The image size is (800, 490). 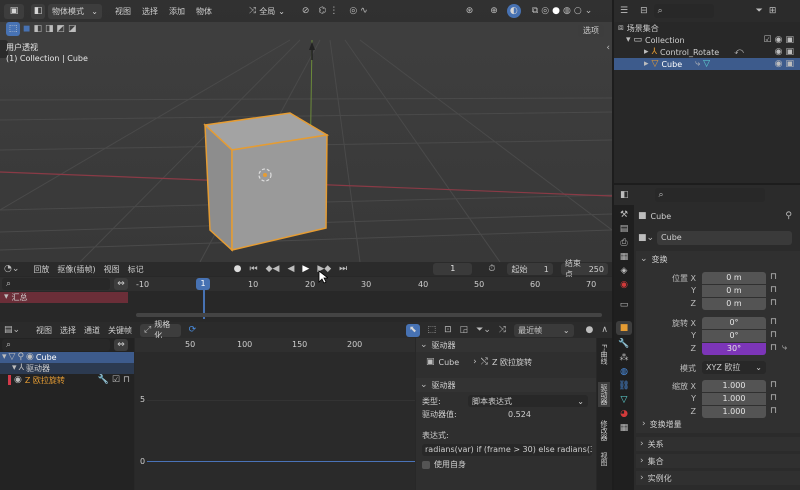 What do you see at coordinates (604, 394) in the screenshot?
I see `tab-drivers: 驱动器` at bounding box center [604, 394].